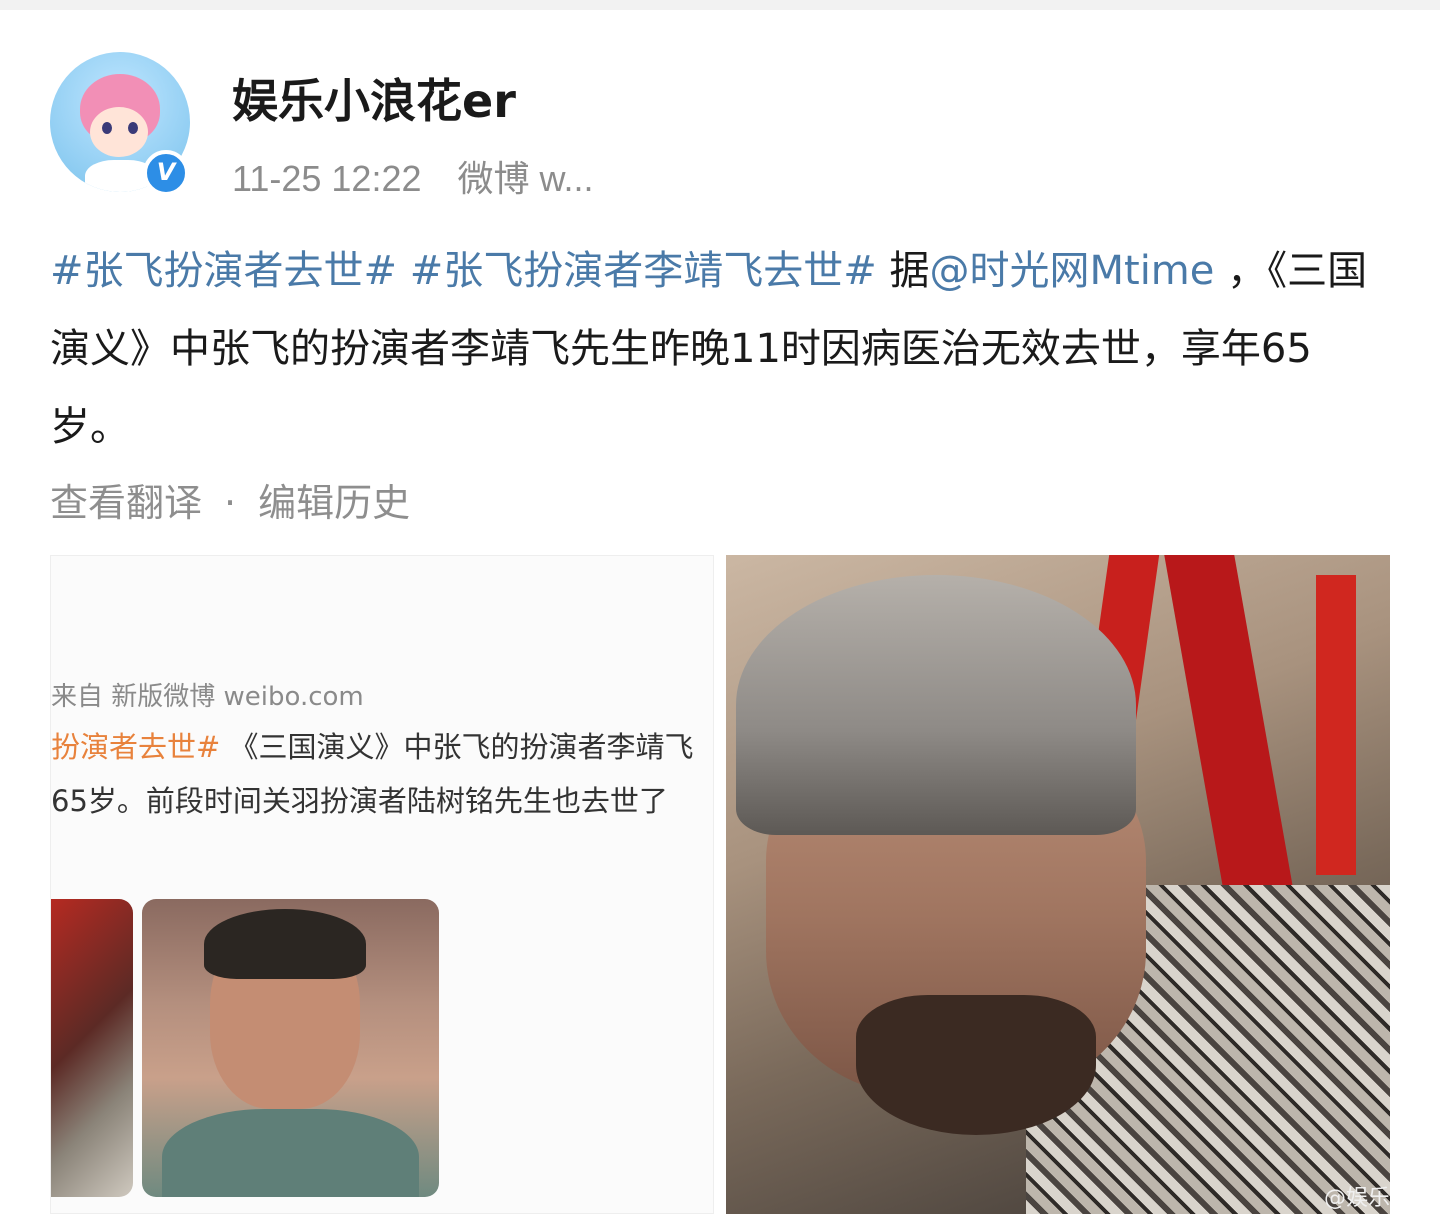 This screenshot has width=1440, height=1214. I want to click on avatar-eye-left, so click(107, 128).